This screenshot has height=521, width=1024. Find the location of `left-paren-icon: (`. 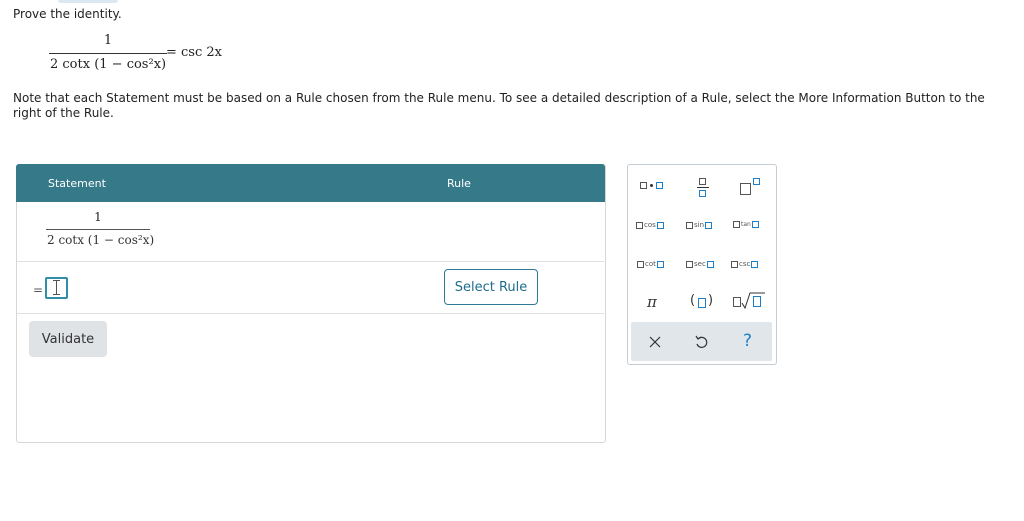

left-paren-icon: ( is located at coordinates (693, 300).